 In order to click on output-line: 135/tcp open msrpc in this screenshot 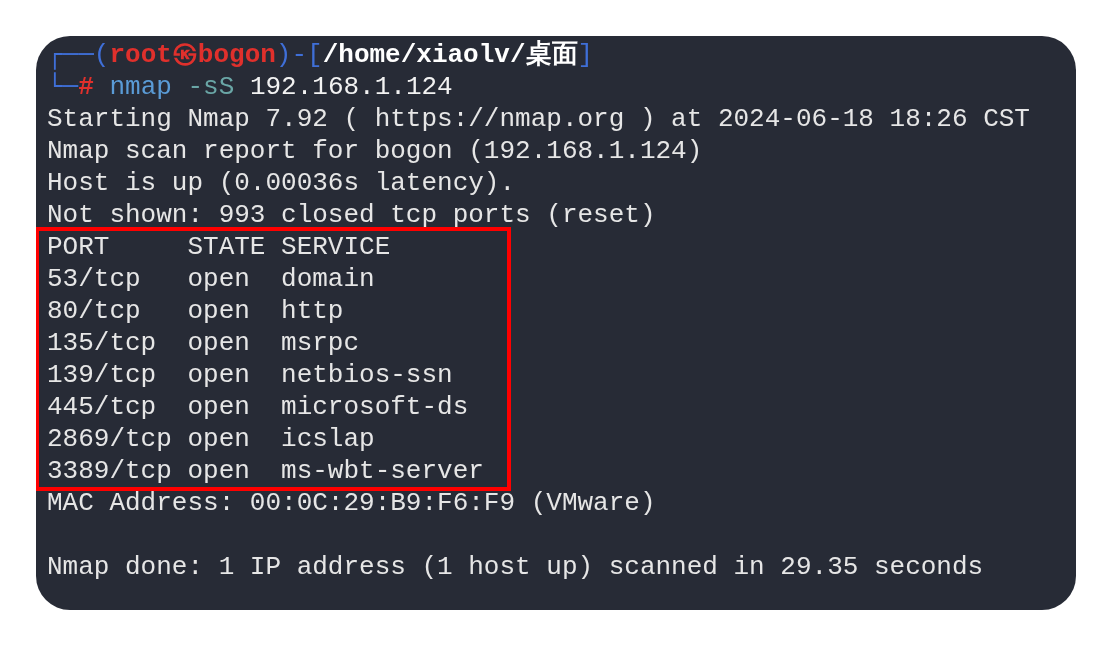, I will do `click(204, 343)`.